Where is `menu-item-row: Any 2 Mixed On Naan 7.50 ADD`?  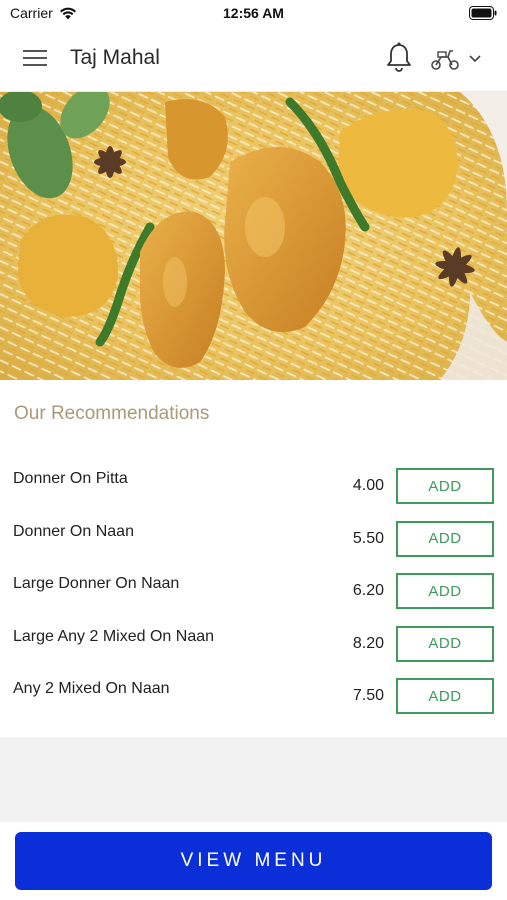
menu-item-row: Any 2 Mixed On Naan 7.50 ADD is located at coordinates (253, 696).